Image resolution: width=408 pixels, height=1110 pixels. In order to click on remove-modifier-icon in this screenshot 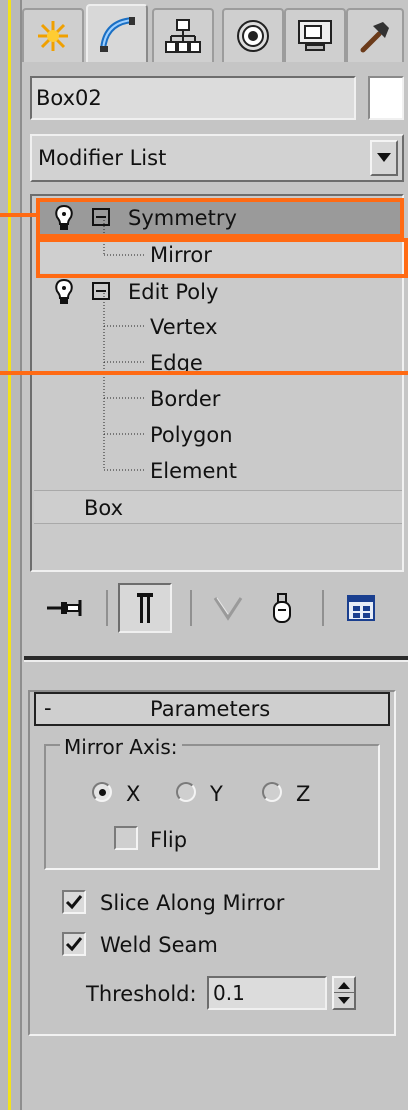, I will do `click(282, 608)`.